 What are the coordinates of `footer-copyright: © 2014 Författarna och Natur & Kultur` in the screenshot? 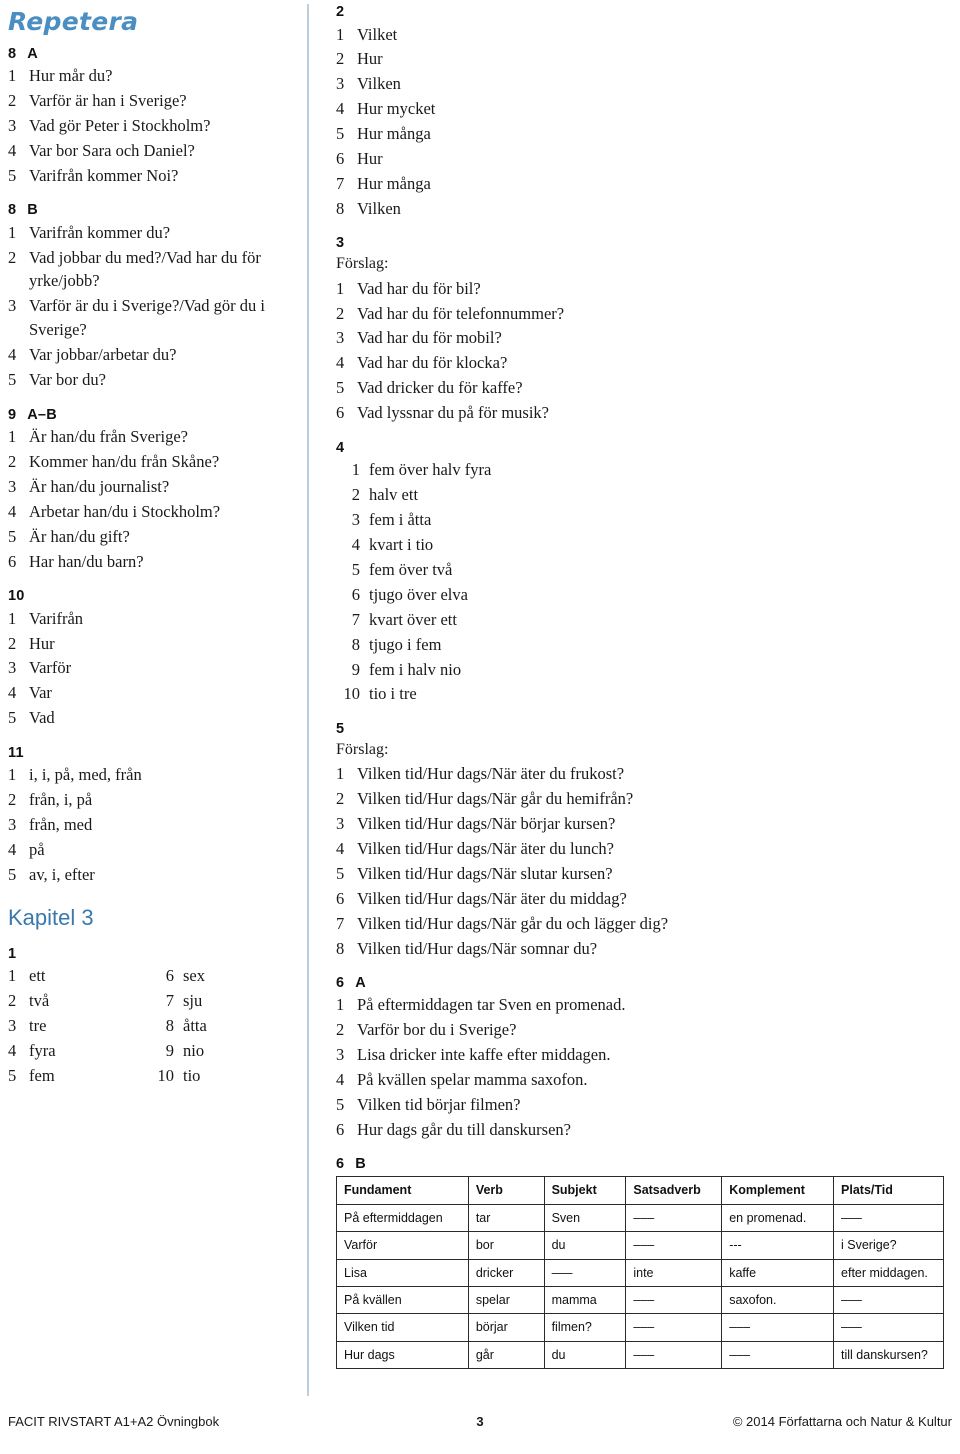 It's located at (842, 1421).